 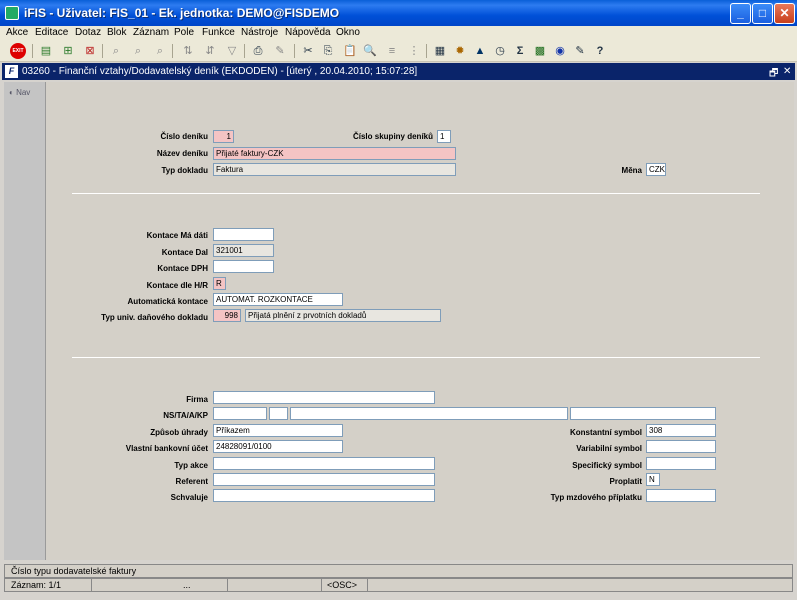 What do you see at coordinates (480, 51) in the screenshot?
I see `chart-icon: ▲` at bounding box center [480, 51].